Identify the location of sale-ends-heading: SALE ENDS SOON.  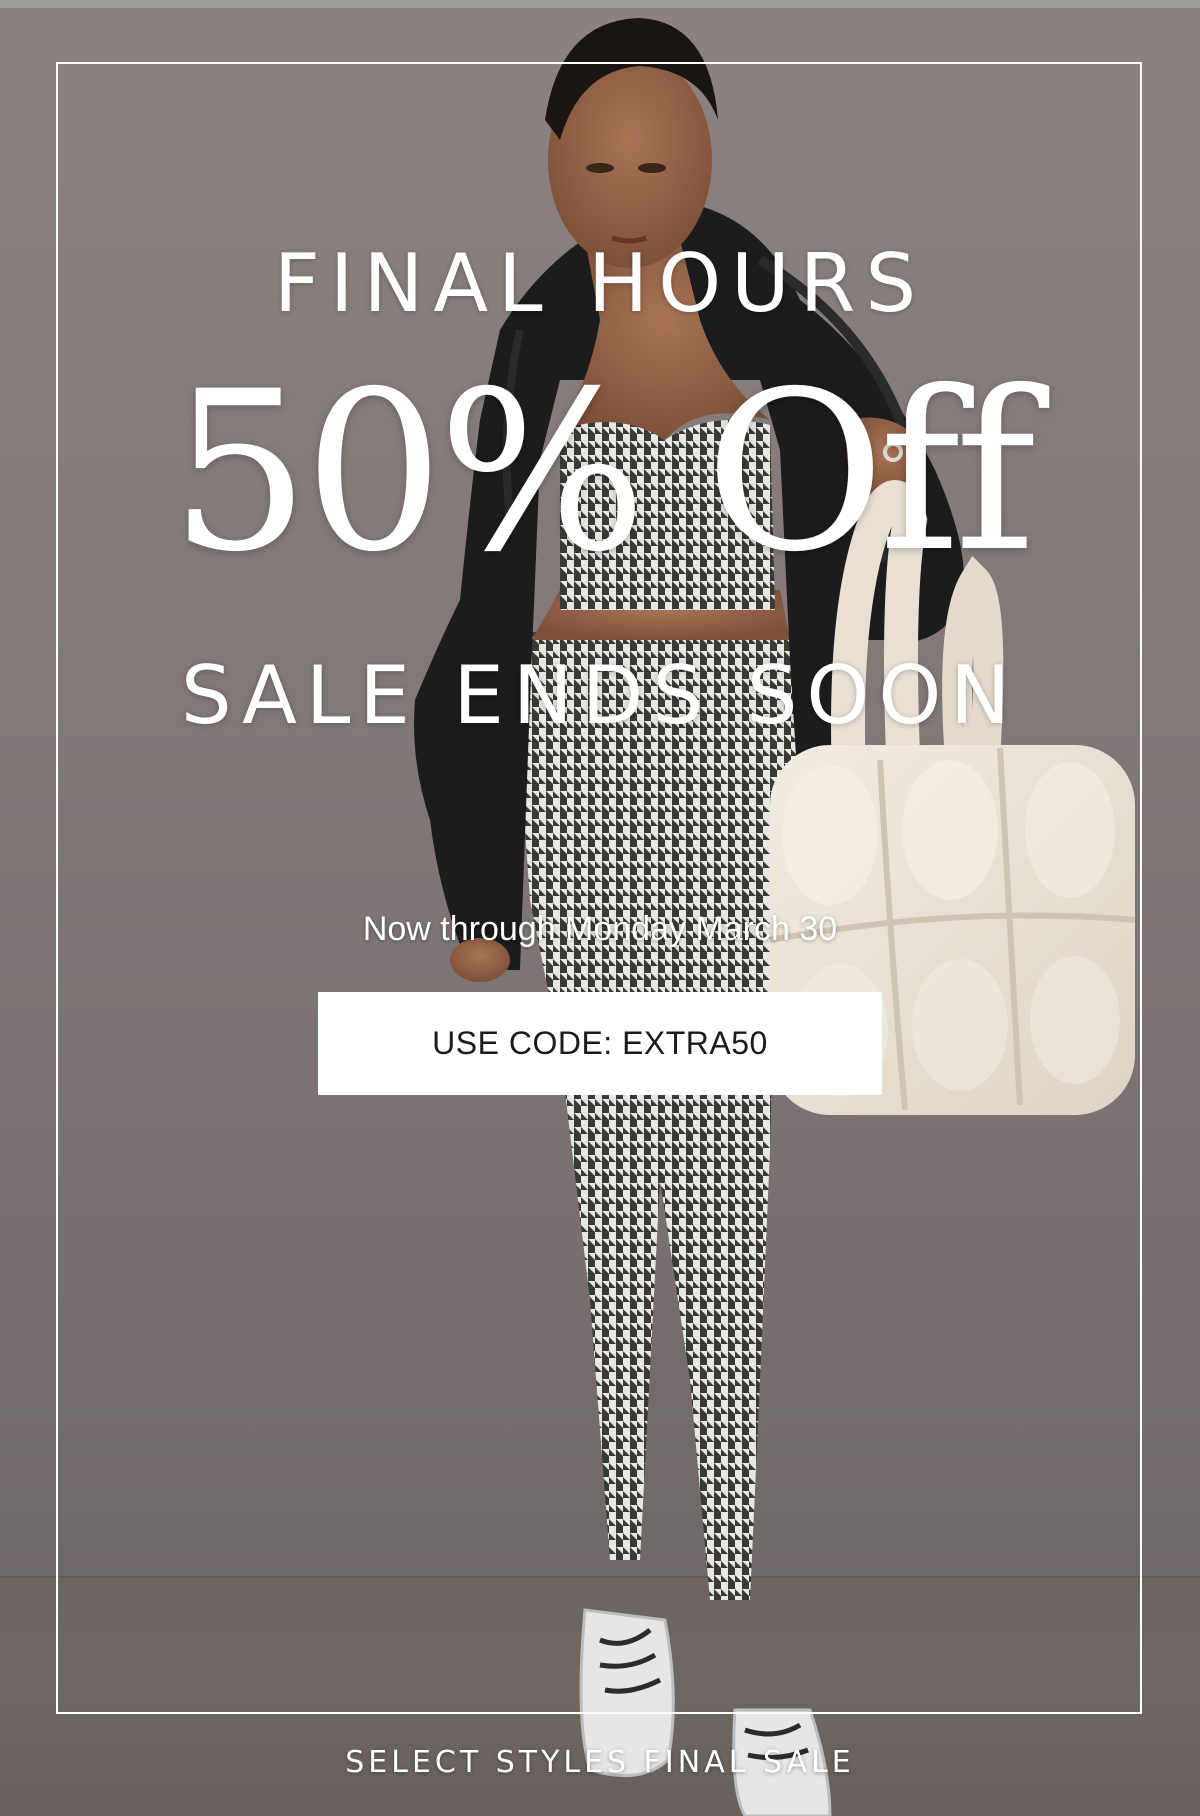
(600, 695).